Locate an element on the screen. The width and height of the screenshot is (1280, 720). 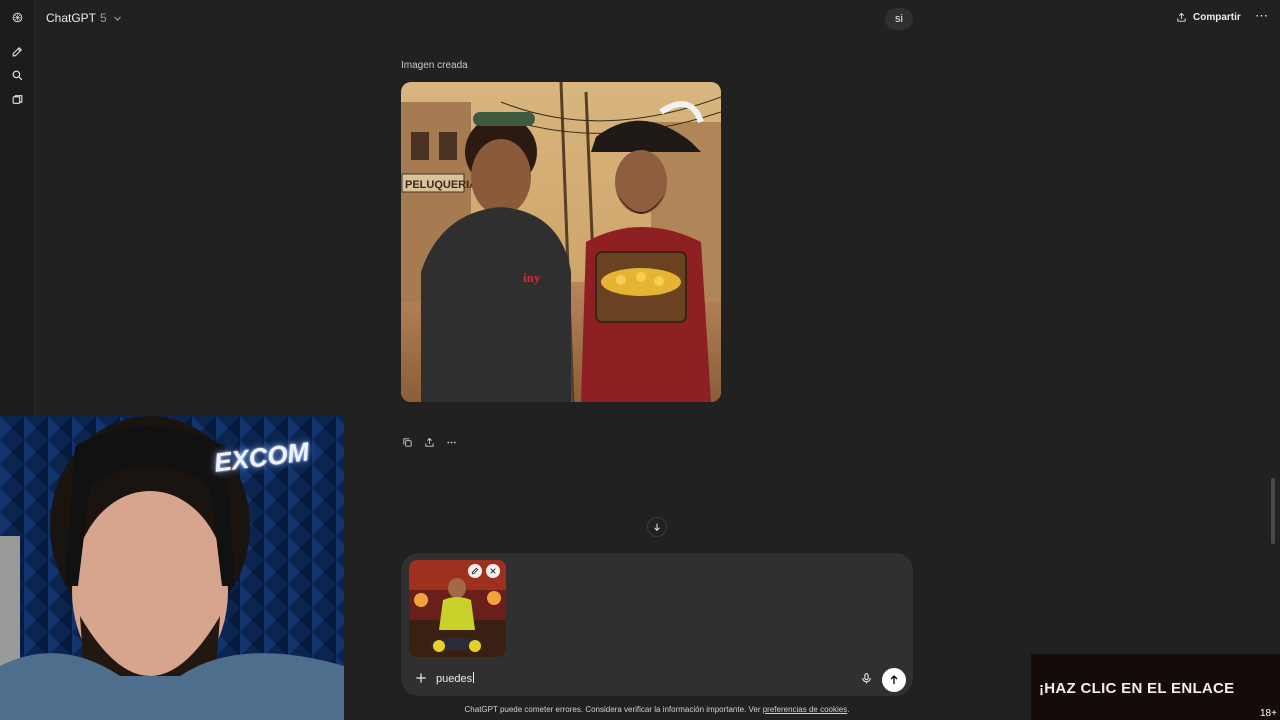
image-created-label: Imagen creada is located at coordinates (434, 65).